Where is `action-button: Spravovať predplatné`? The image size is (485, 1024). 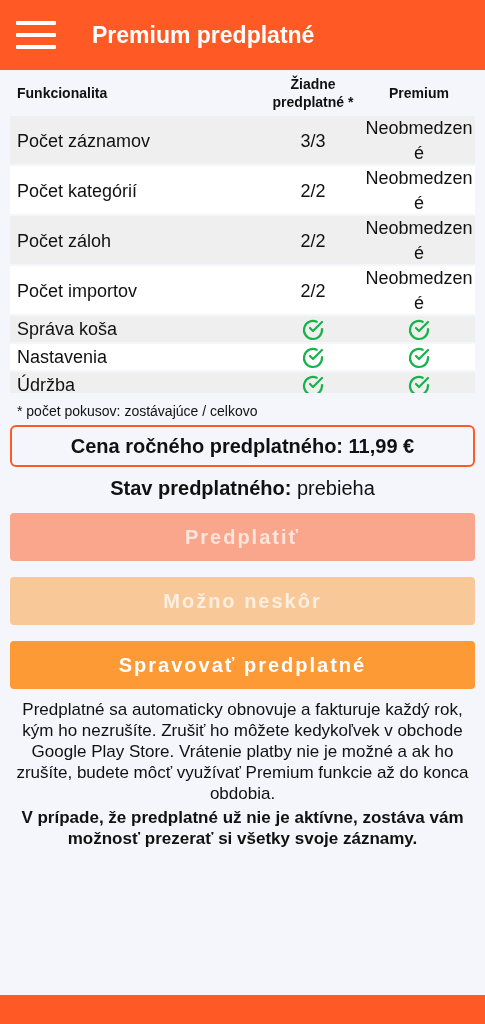 action-button: Spravovať predplatné is located at coordinates (242, 665).